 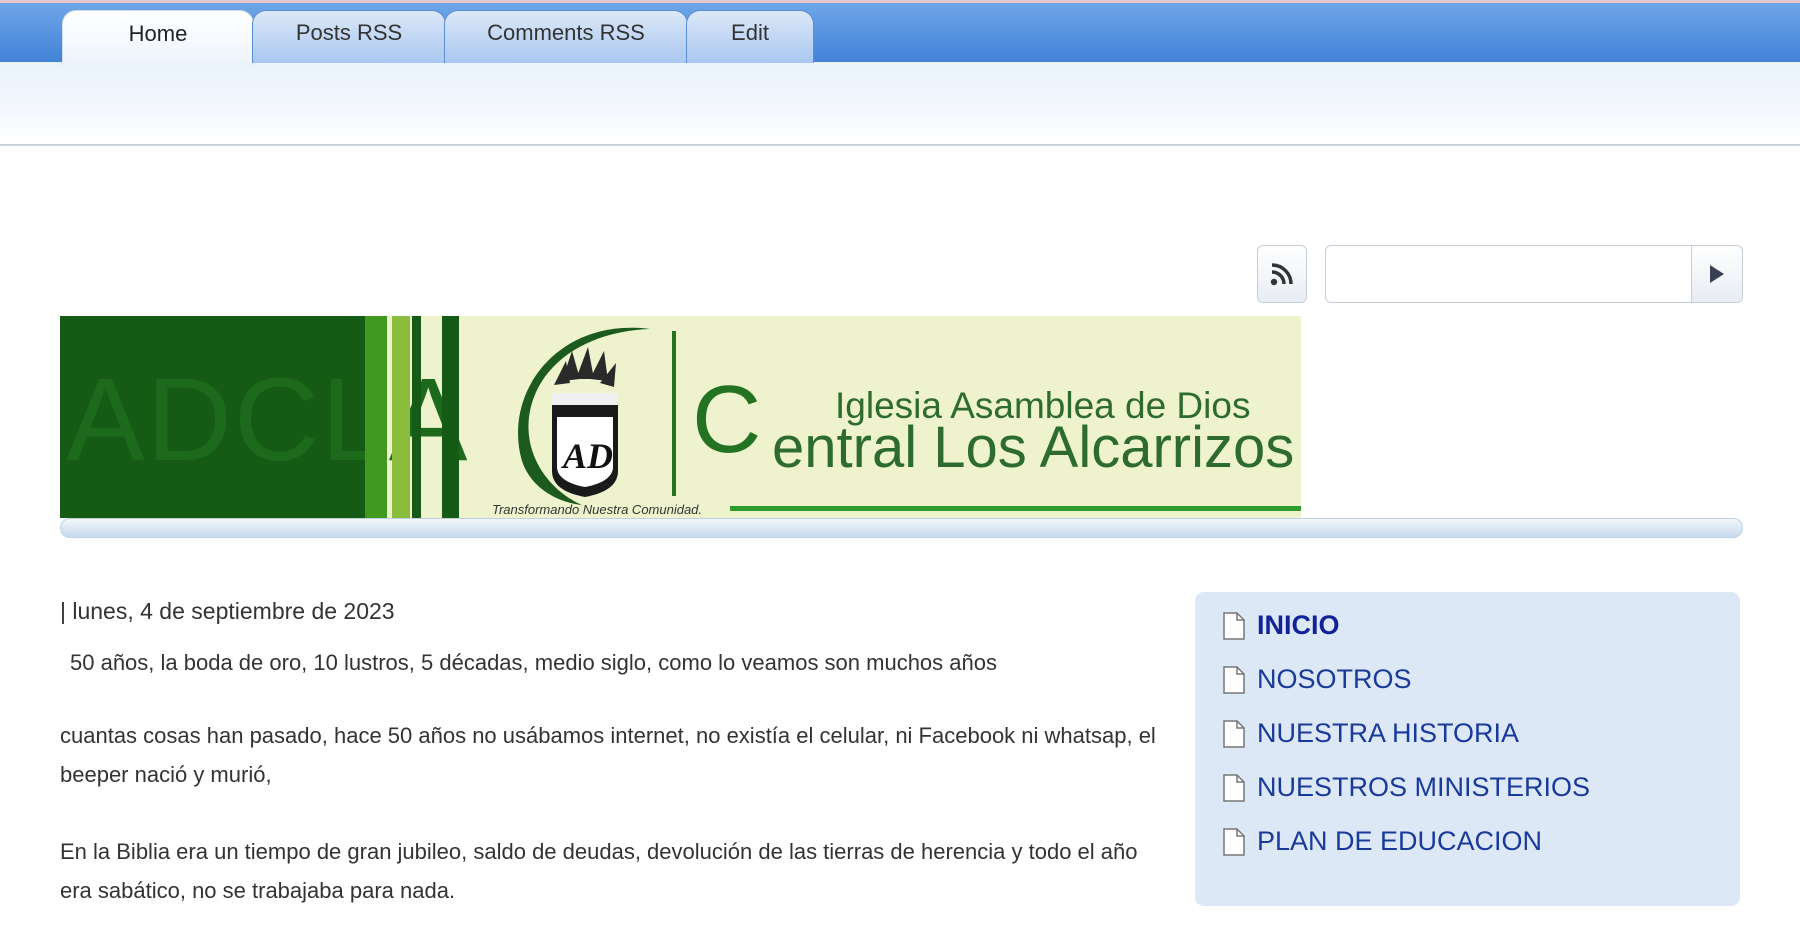 I want to click on sidebar-item-nuestros-ministerios: NUESTROS MINISTERIOS, so click(x=1406, y=787).